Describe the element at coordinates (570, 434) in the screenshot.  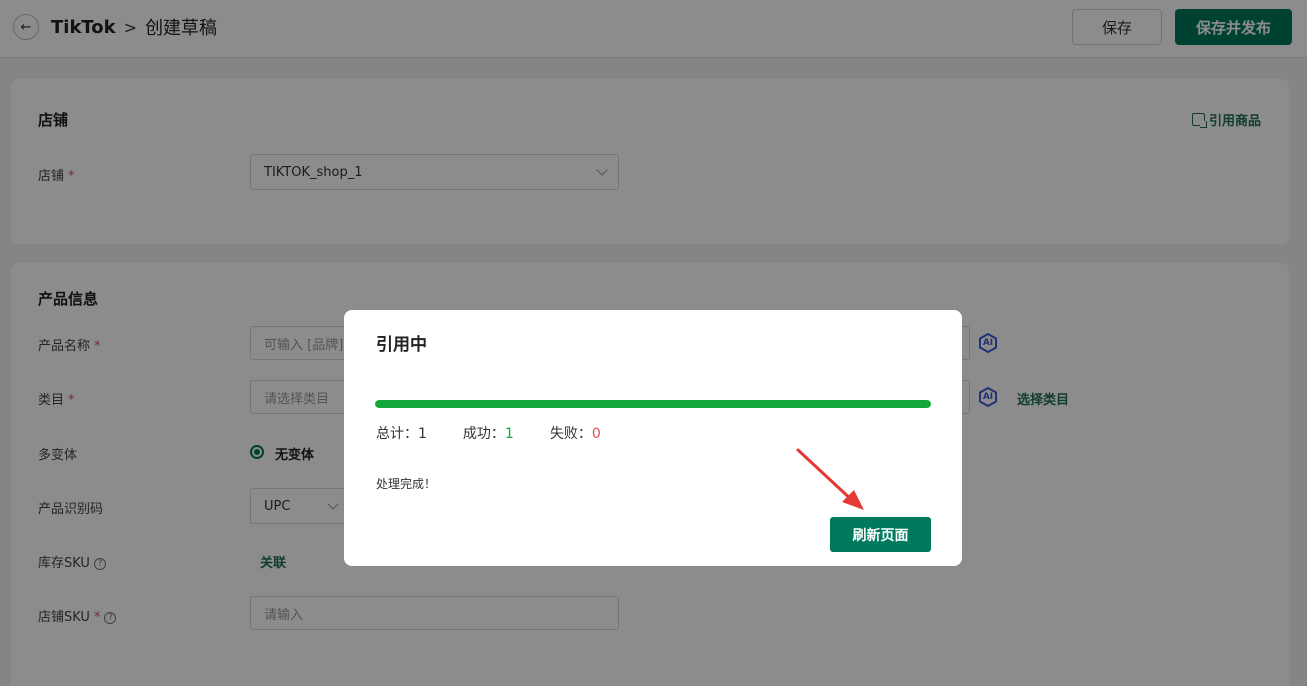
I see `stat-fail-label: 失败：` at that location.